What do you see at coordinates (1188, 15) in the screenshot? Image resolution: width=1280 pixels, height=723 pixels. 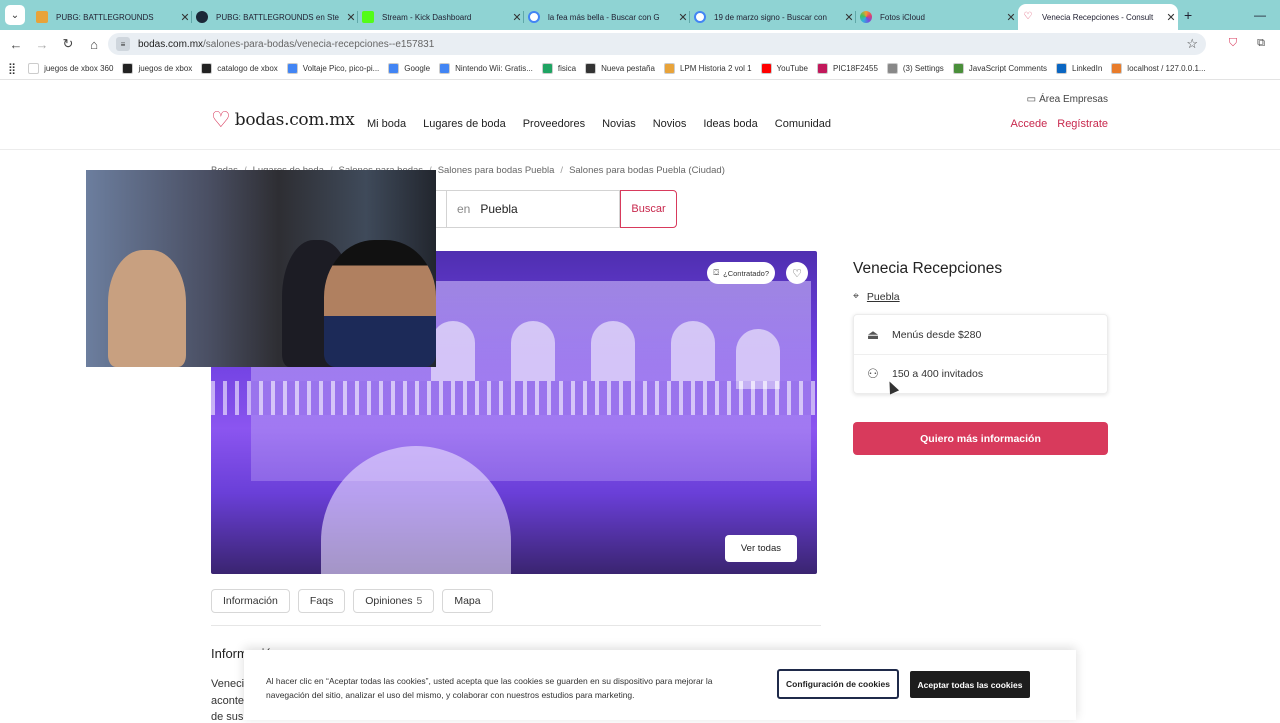 I see `new-tab-icon: +` at bounding box center [1188, 15].